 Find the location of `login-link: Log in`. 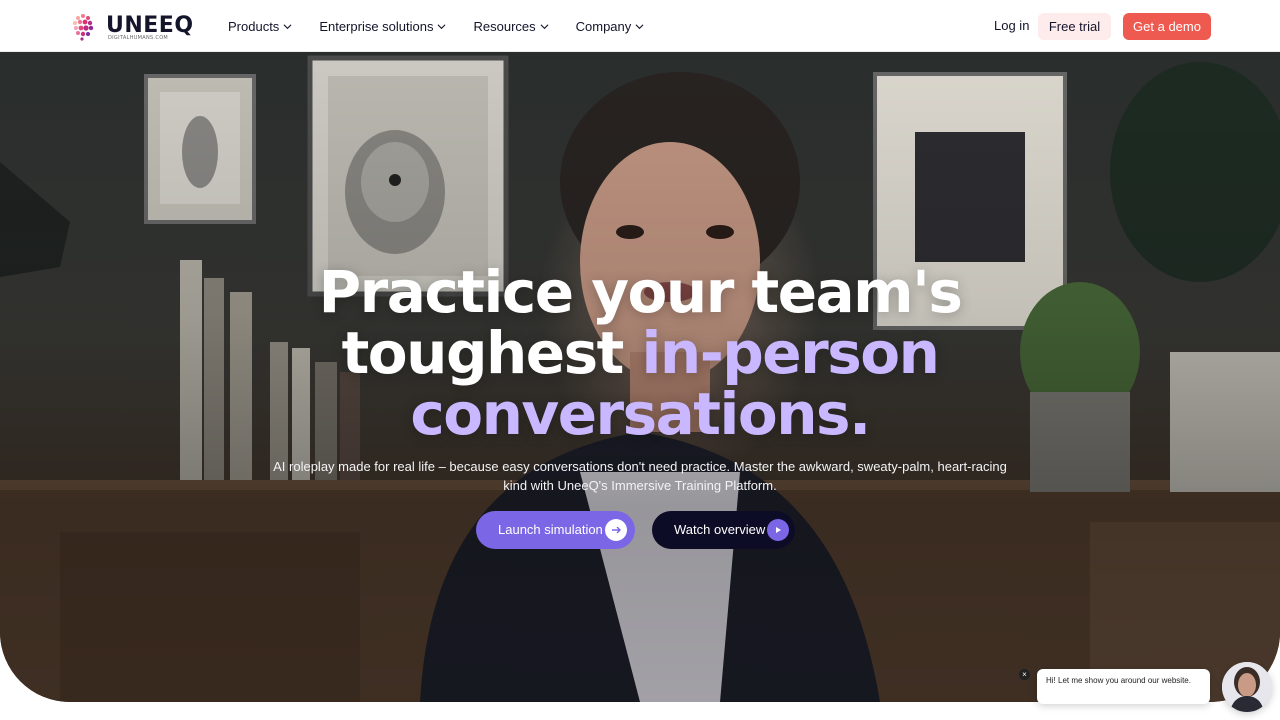

login-link: Log in is located at coordinates (1011, 25).